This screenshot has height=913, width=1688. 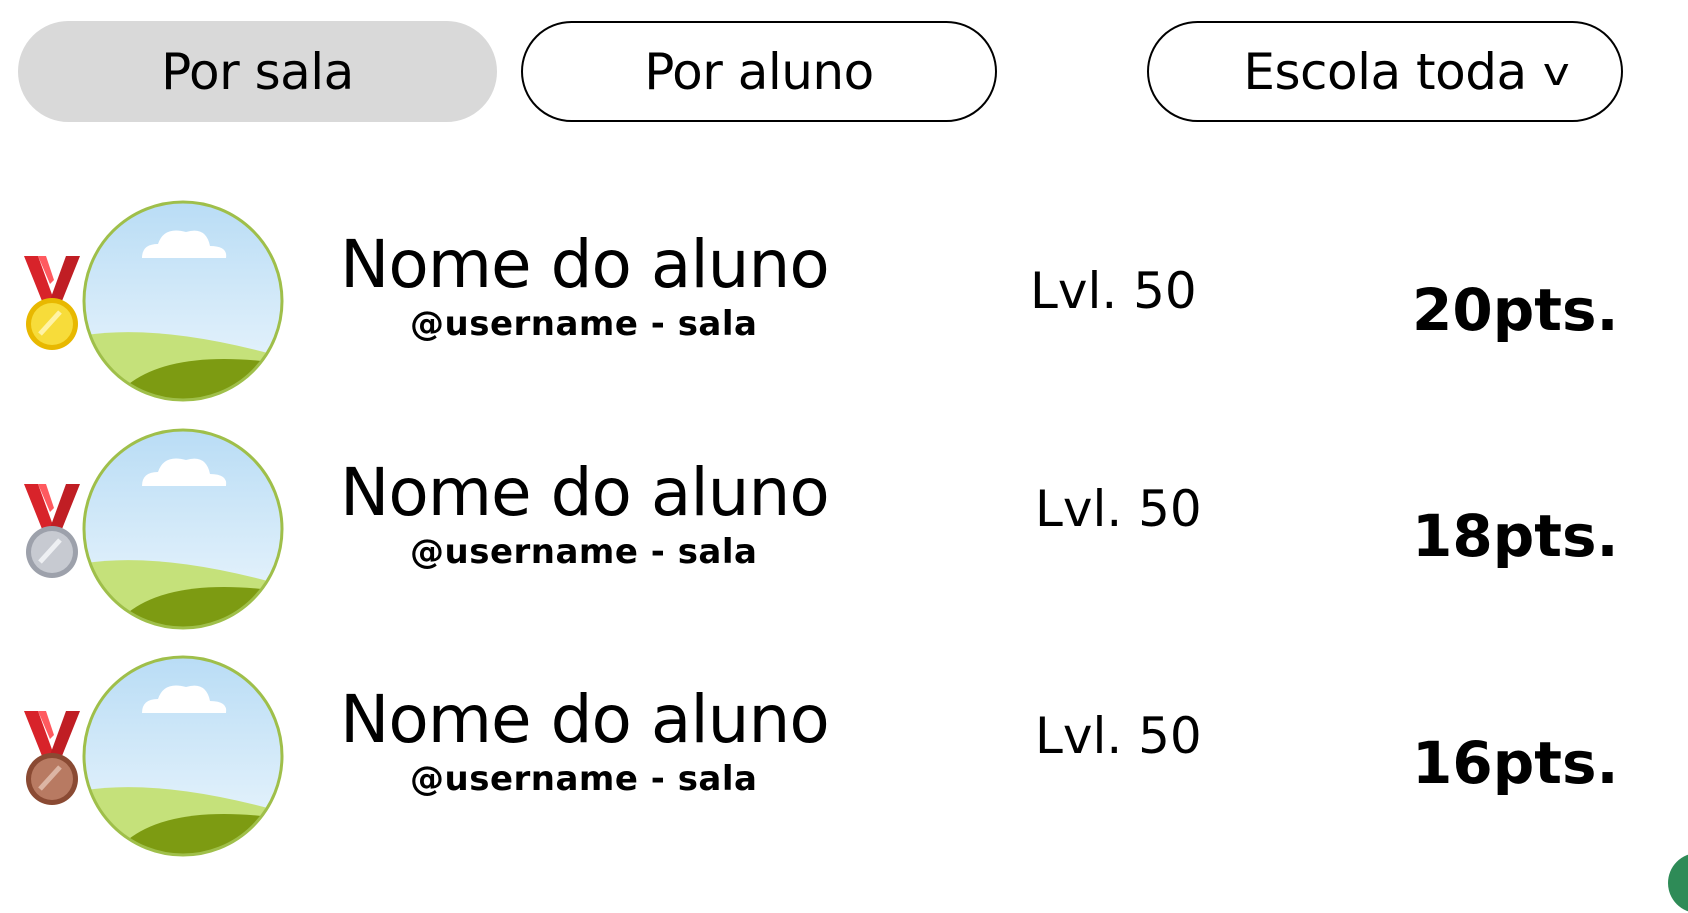 What do you see at coordinates (1555, 71) in the screenshot?
I see `chevron-down-icon: v` at bounding box center [1555, 71].